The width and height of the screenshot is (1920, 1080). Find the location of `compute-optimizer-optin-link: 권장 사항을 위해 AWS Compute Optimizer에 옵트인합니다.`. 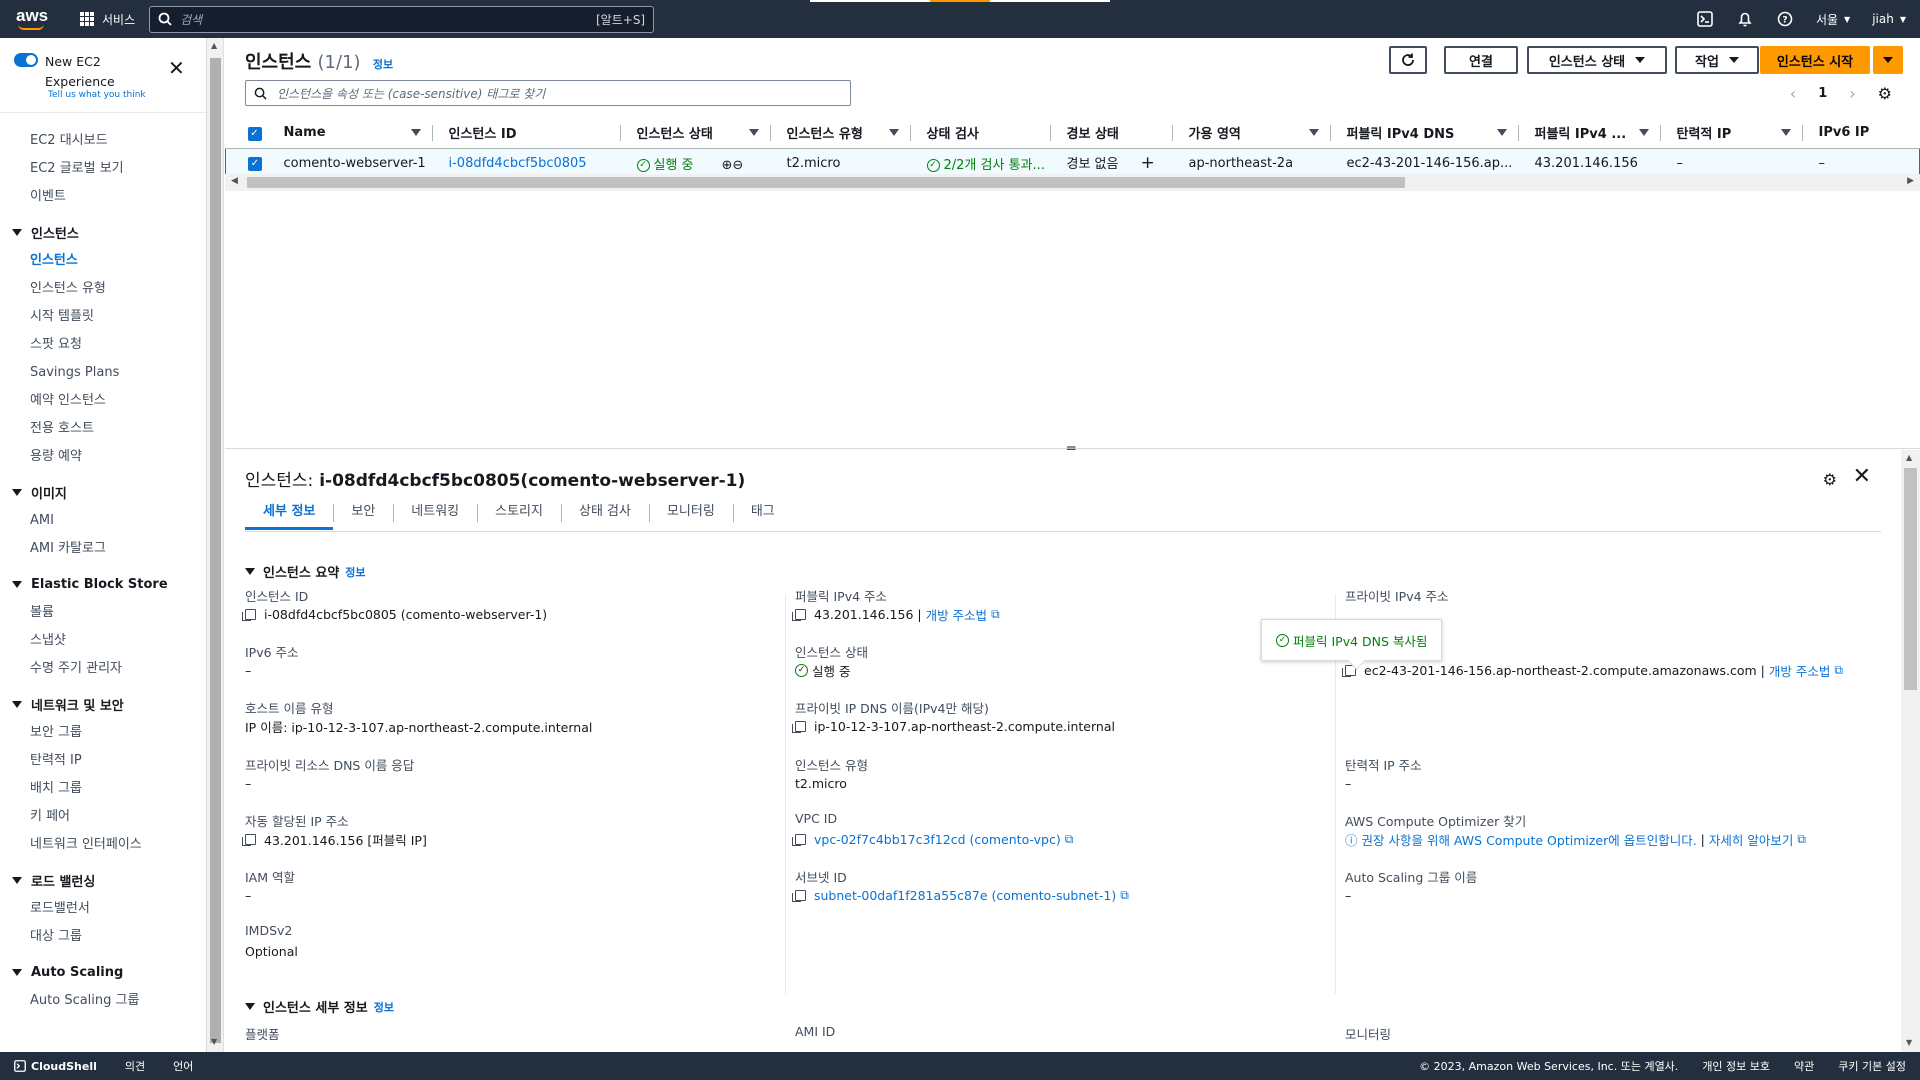

compute-optimizer-optin-link: 권장 사항을 위해 AWS Compute Optimizer에 옵트인합니다. is located at coordinates (1529, 839).